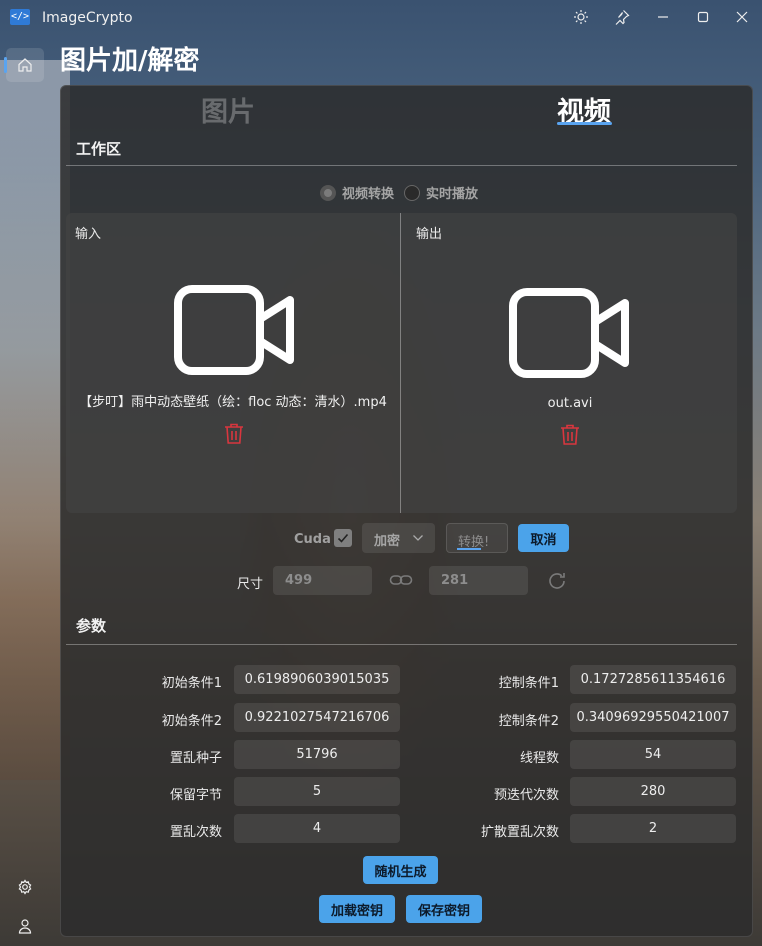 This screenshot has height=946, width=762. I want to click on param-label-threads: 线程数, so click(539, 758).